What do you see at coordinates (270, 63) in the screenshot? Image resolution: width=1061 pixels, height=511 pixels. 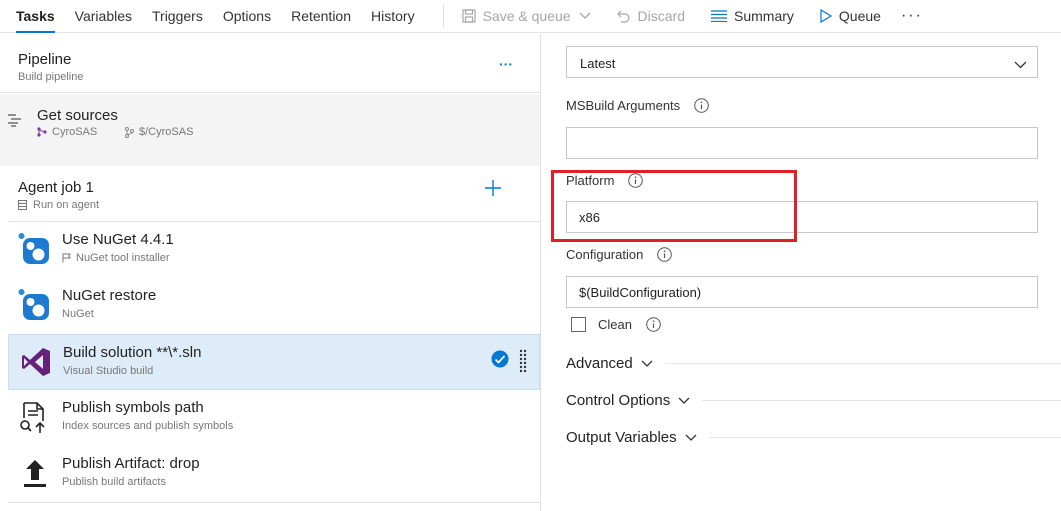 I see `pipeline-header: Pipeline Build pipeline ···` at bounding box center [270, 63].